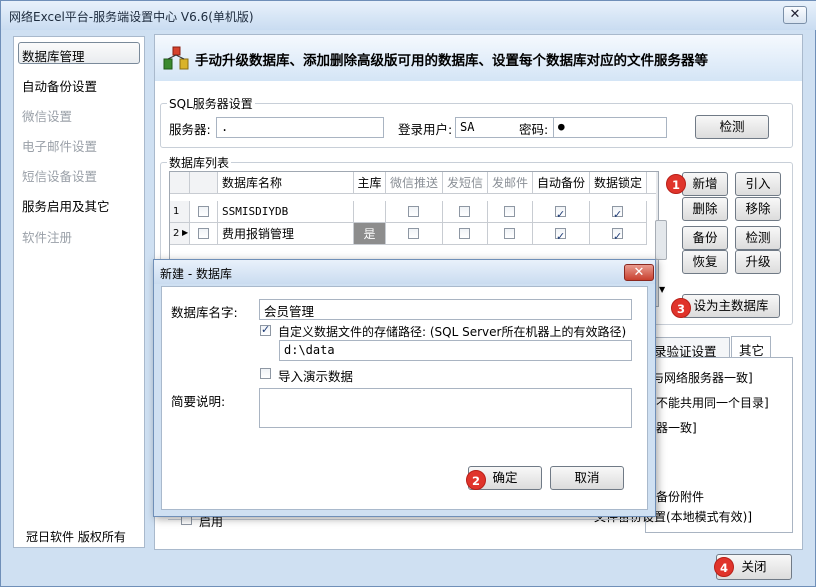 Image resolution: width=816 pixels, height=587 pixels. Describe the element at coordinates (47, 237) in the screenshot. I see `sidebar-item-register: 软件注册` at that location.